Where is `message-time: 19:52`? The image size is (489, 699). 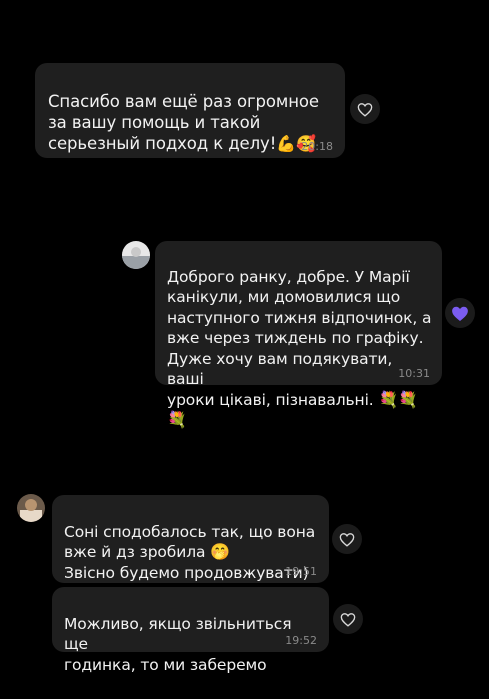 message-time: 19:52 is located at coordinates (301, 640).